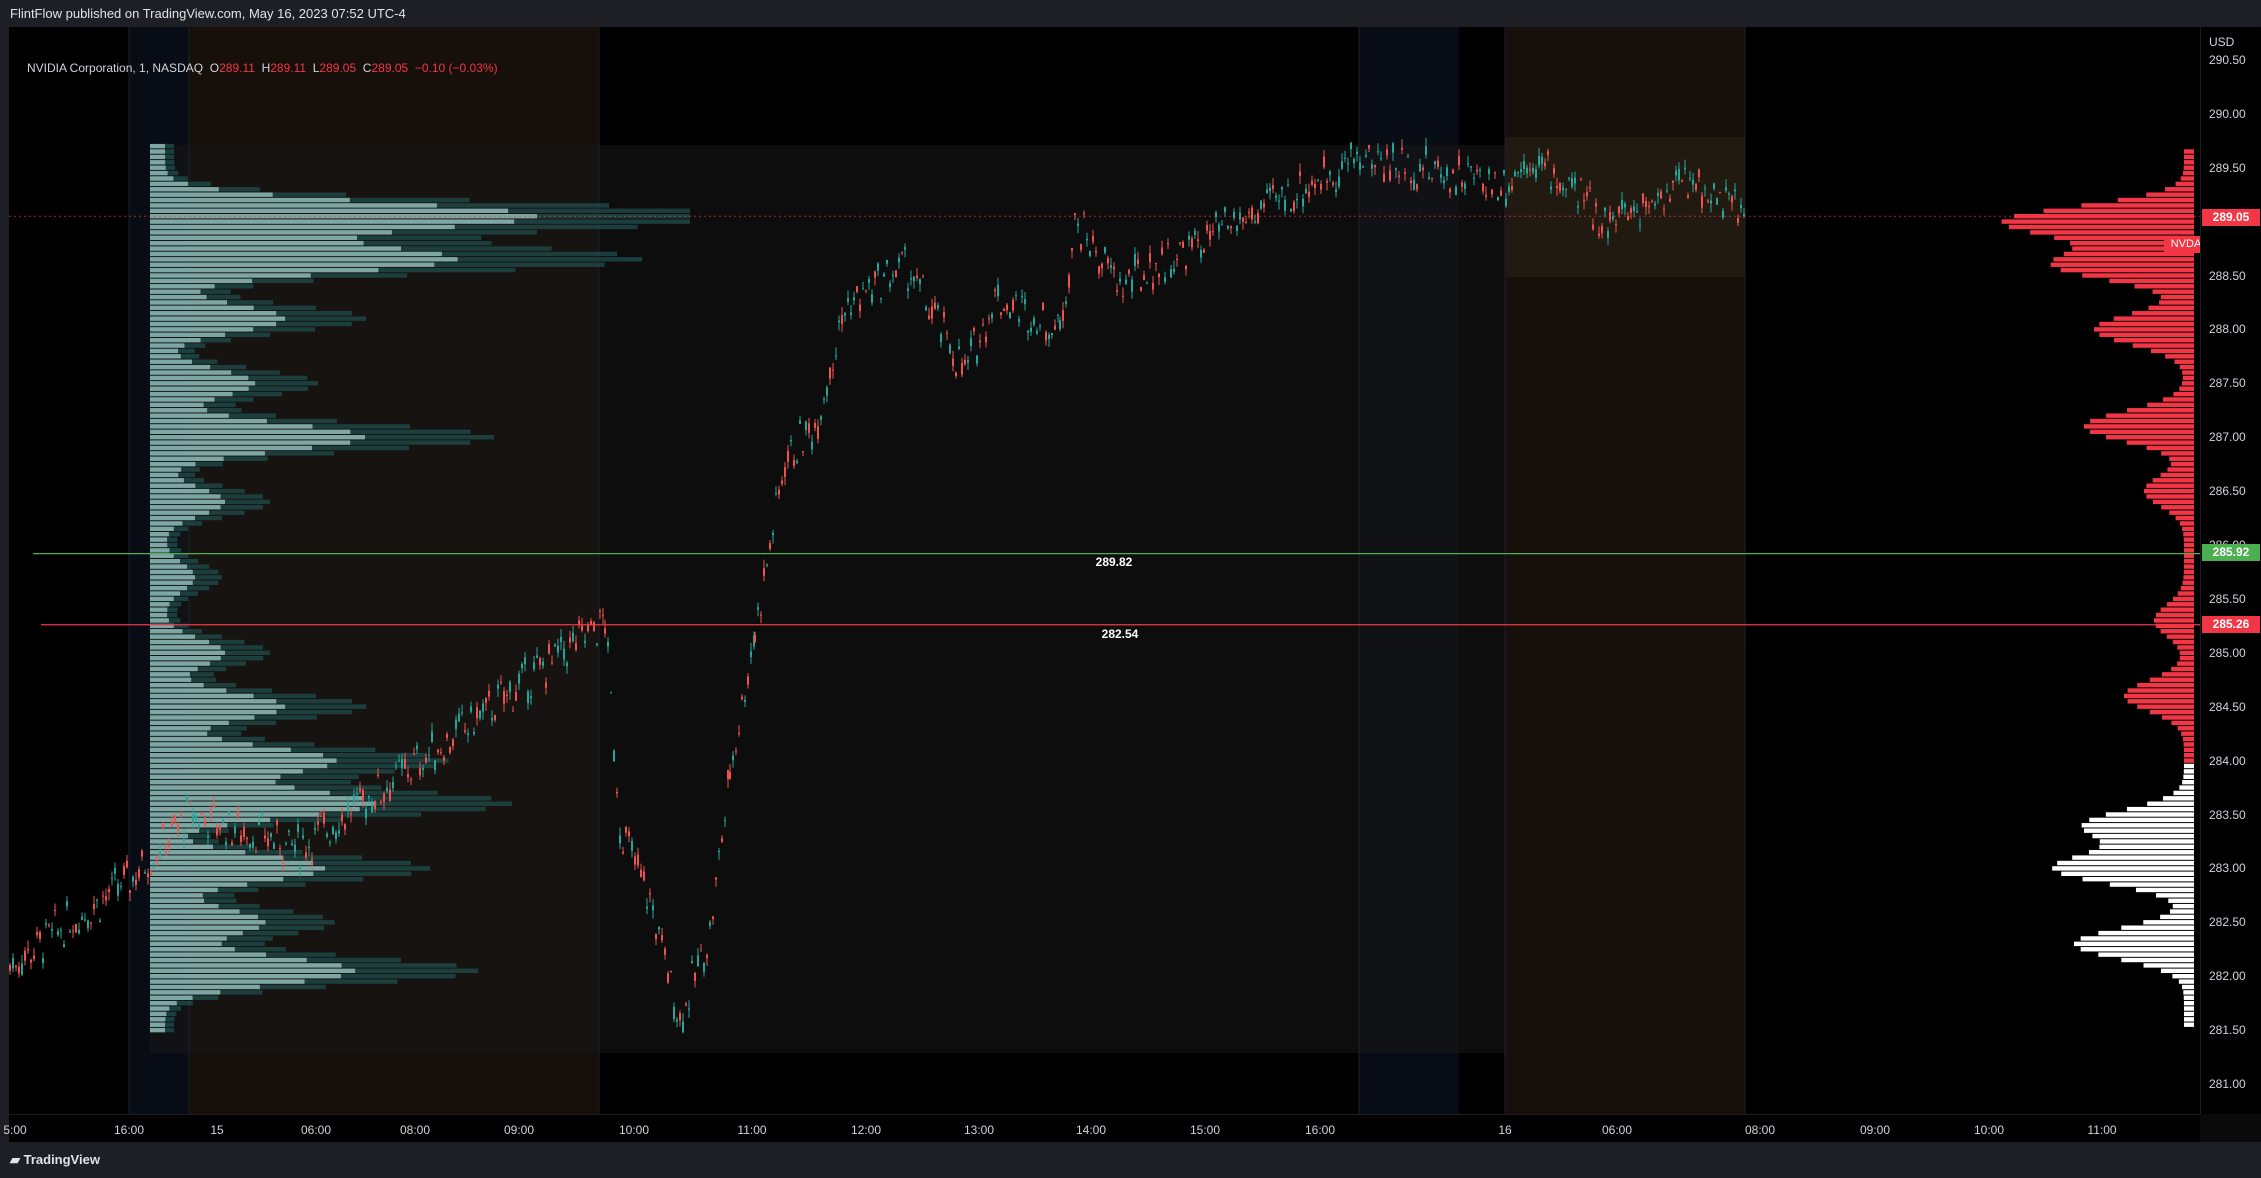 This screenshot has height=1178, width=2261. I want to click on red-level-tag: 285.26, so click(2231, 624).